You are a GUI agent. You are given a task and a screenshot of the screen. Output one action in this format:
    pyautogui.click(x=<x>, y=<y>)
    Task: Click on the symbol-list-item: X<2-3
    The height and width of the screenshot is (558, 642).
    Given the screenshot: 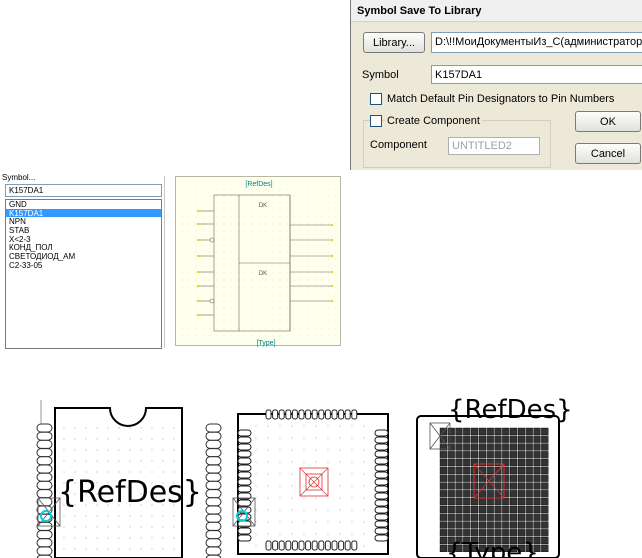 What is the action you would take?
    pyautogui.click(x=83, y=239)
    